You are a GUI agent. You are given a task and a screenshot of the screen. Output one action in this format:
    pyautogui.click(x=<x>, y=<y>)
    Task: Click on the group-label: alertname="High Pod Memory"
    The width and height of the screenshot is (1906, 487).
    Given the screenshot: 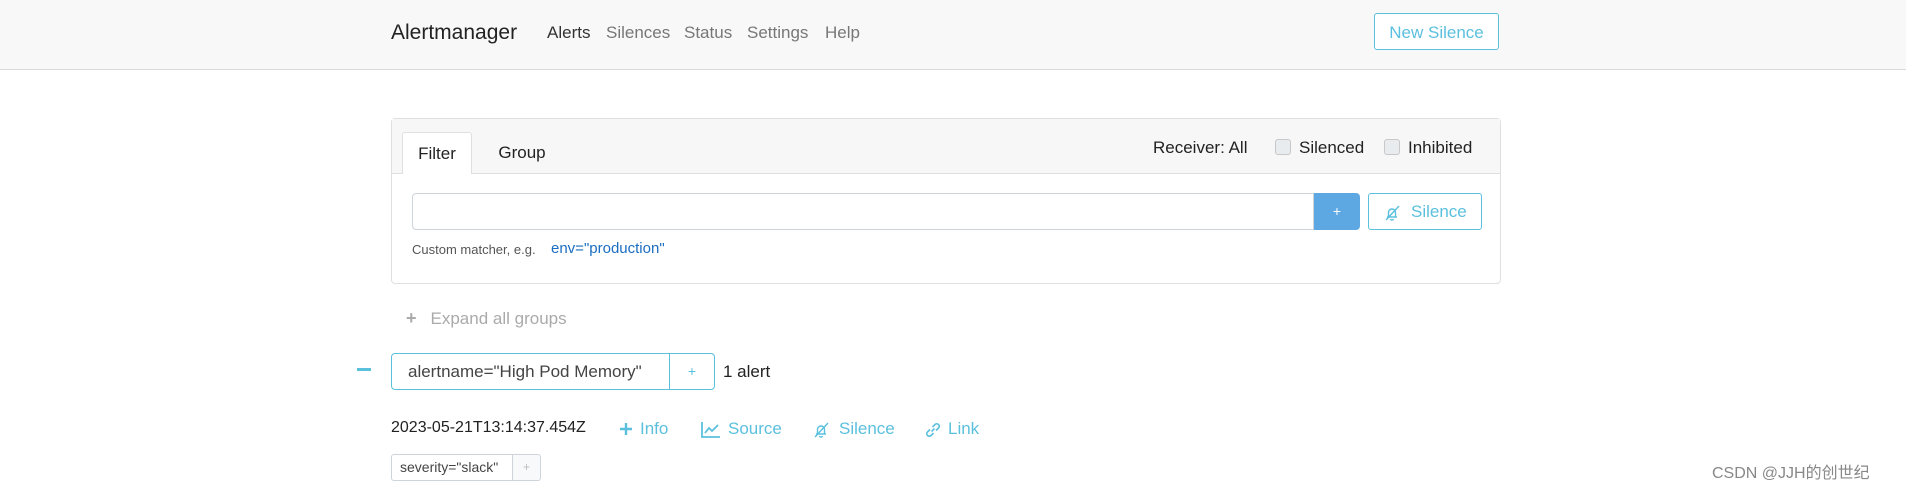 What is the action you would take?
    pyautogui.click(x=530, y=371)
    